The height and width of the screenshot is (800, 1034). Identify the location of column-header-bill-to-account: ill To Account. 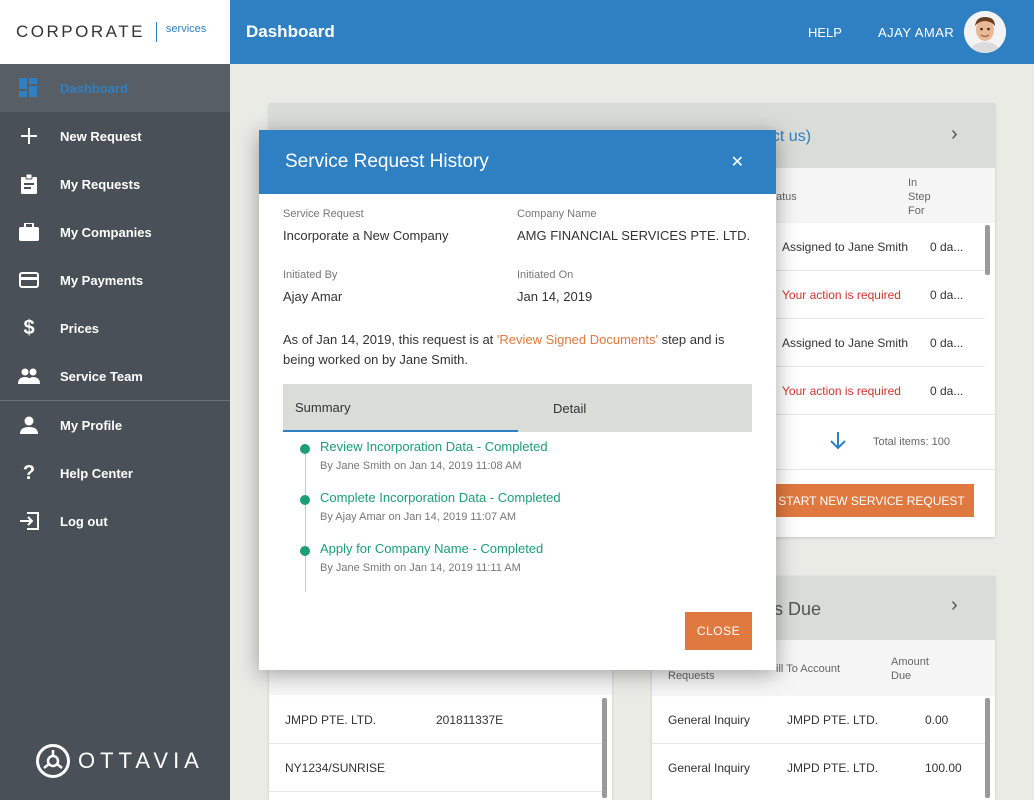
(808, 669).